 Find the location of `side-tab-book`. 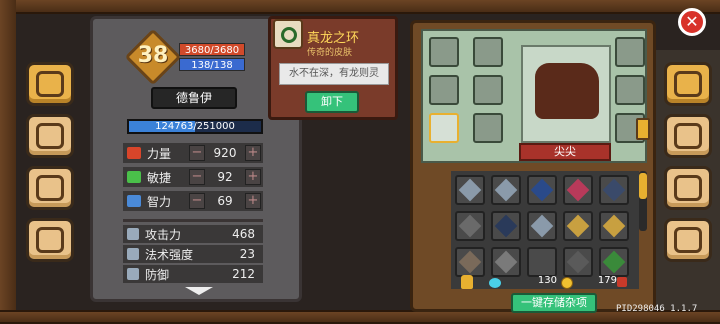

side-tab-book is located at coordinates (50, 84).